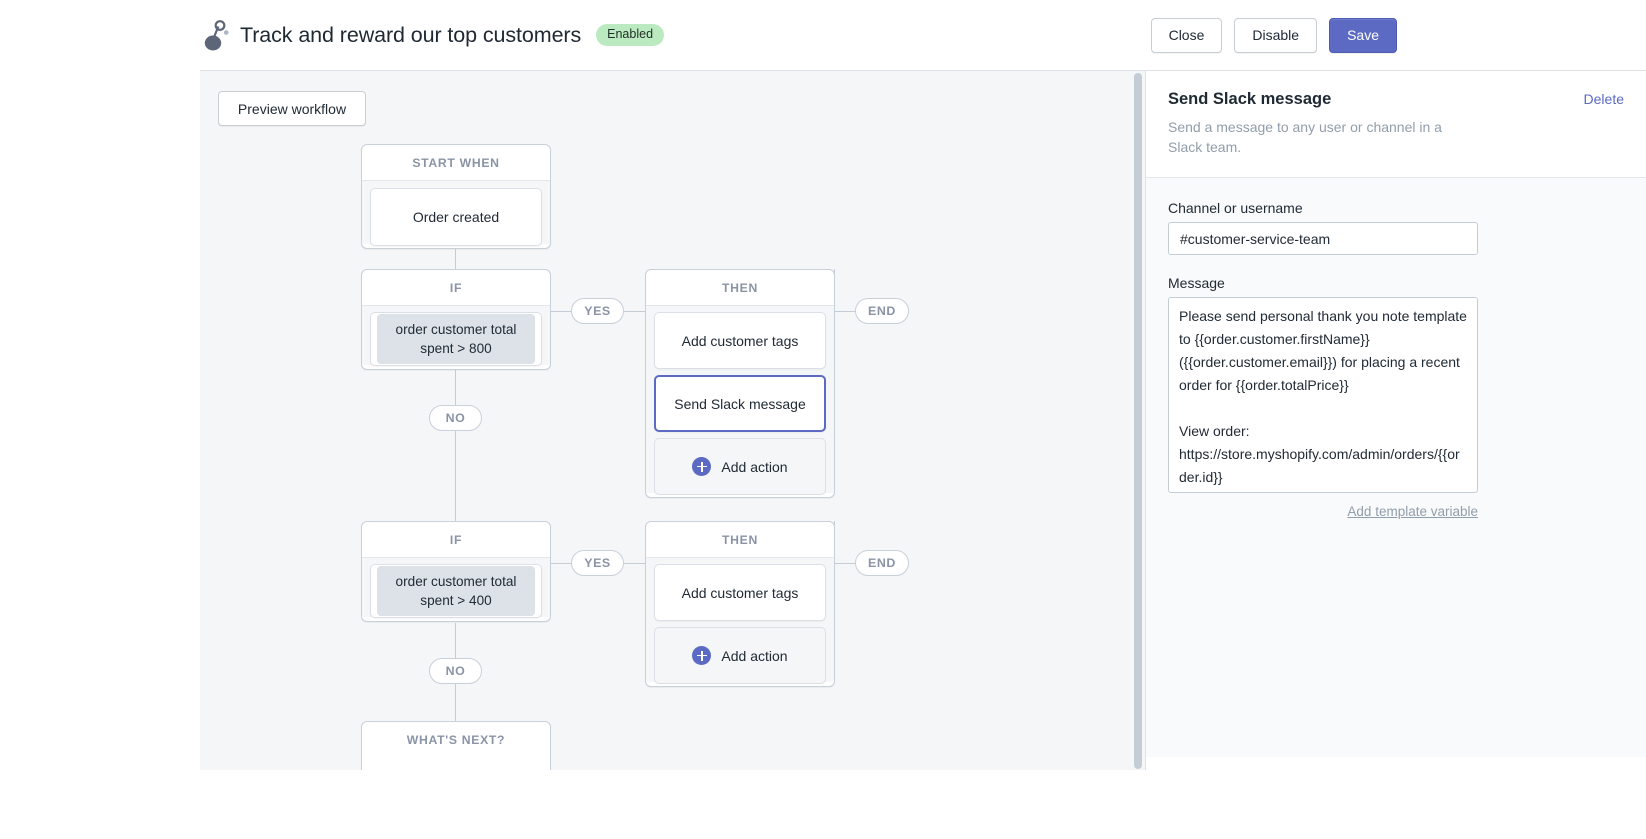  Describe the element at coordinates (630, 35) in the screenshot. I see `status-badge: Enabled` at that location.